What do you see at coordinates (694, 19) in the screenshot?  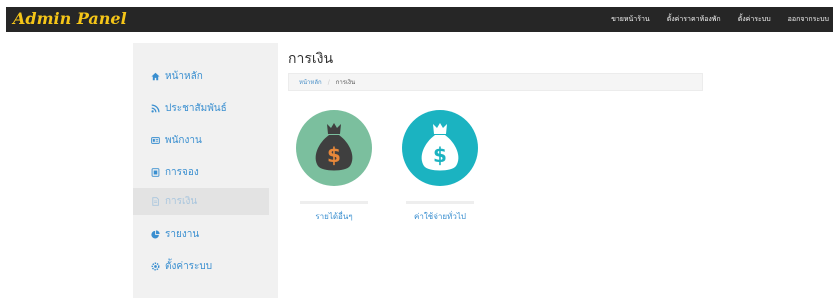 I see `nav-link-room-rates: ตั้งค่าราคาห้องพัก` at bounding box center [694, 19].